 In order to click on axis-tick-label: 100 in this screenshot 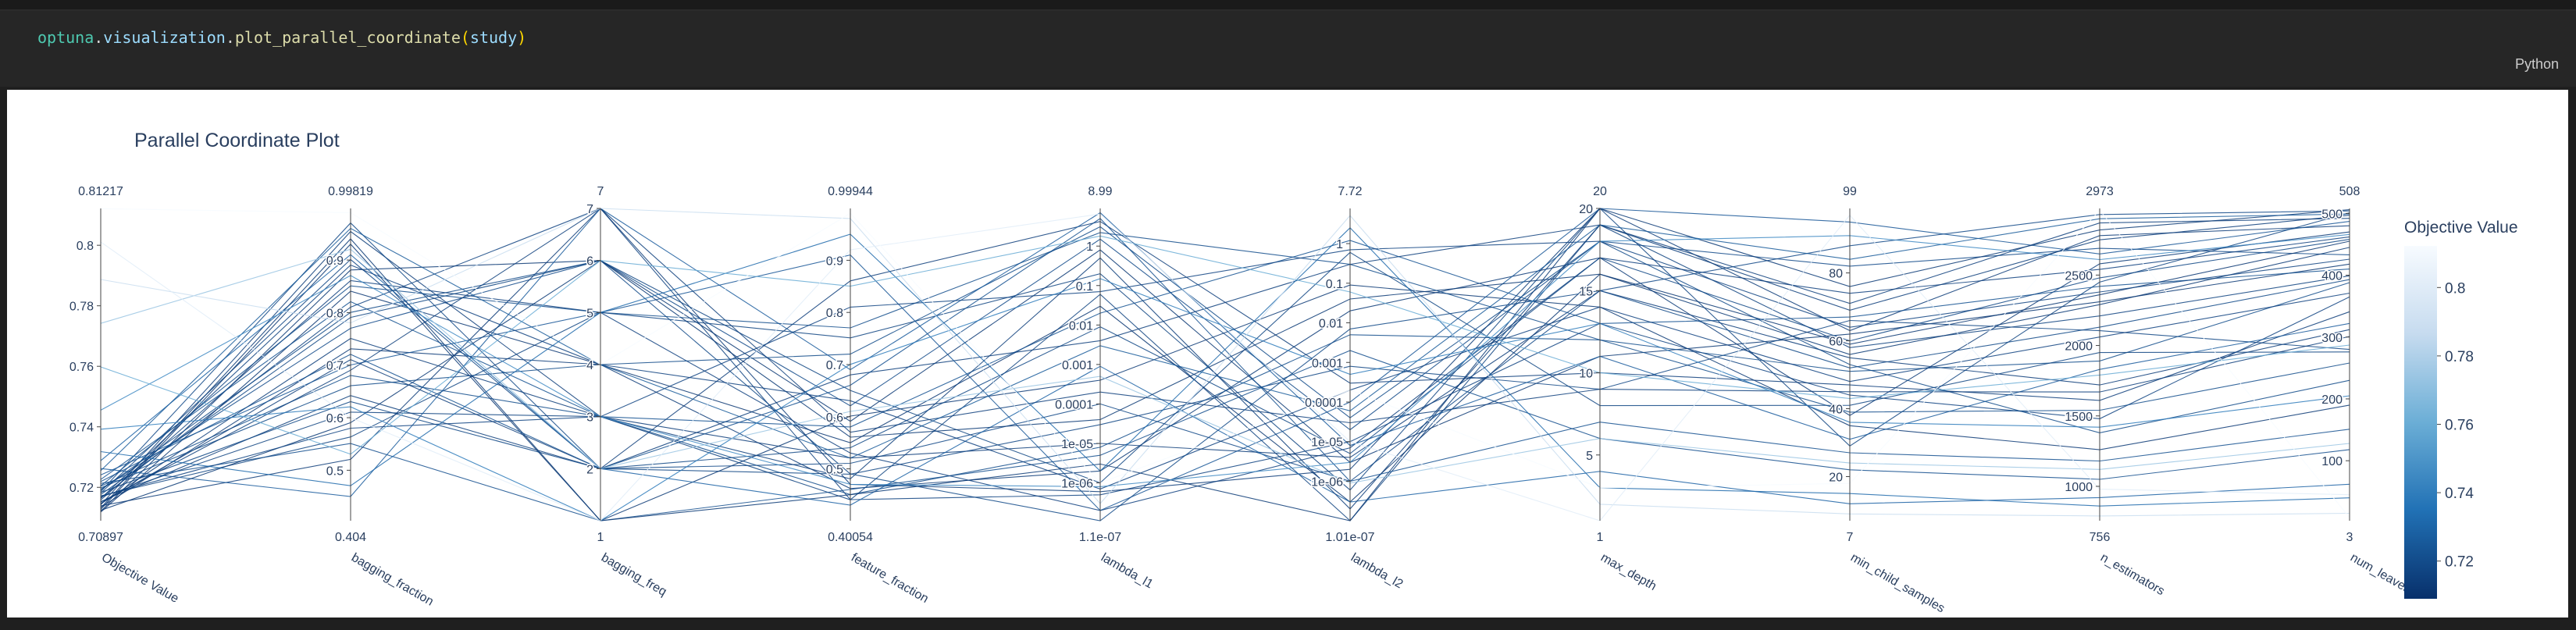, I will do `click(2332, 461)`.